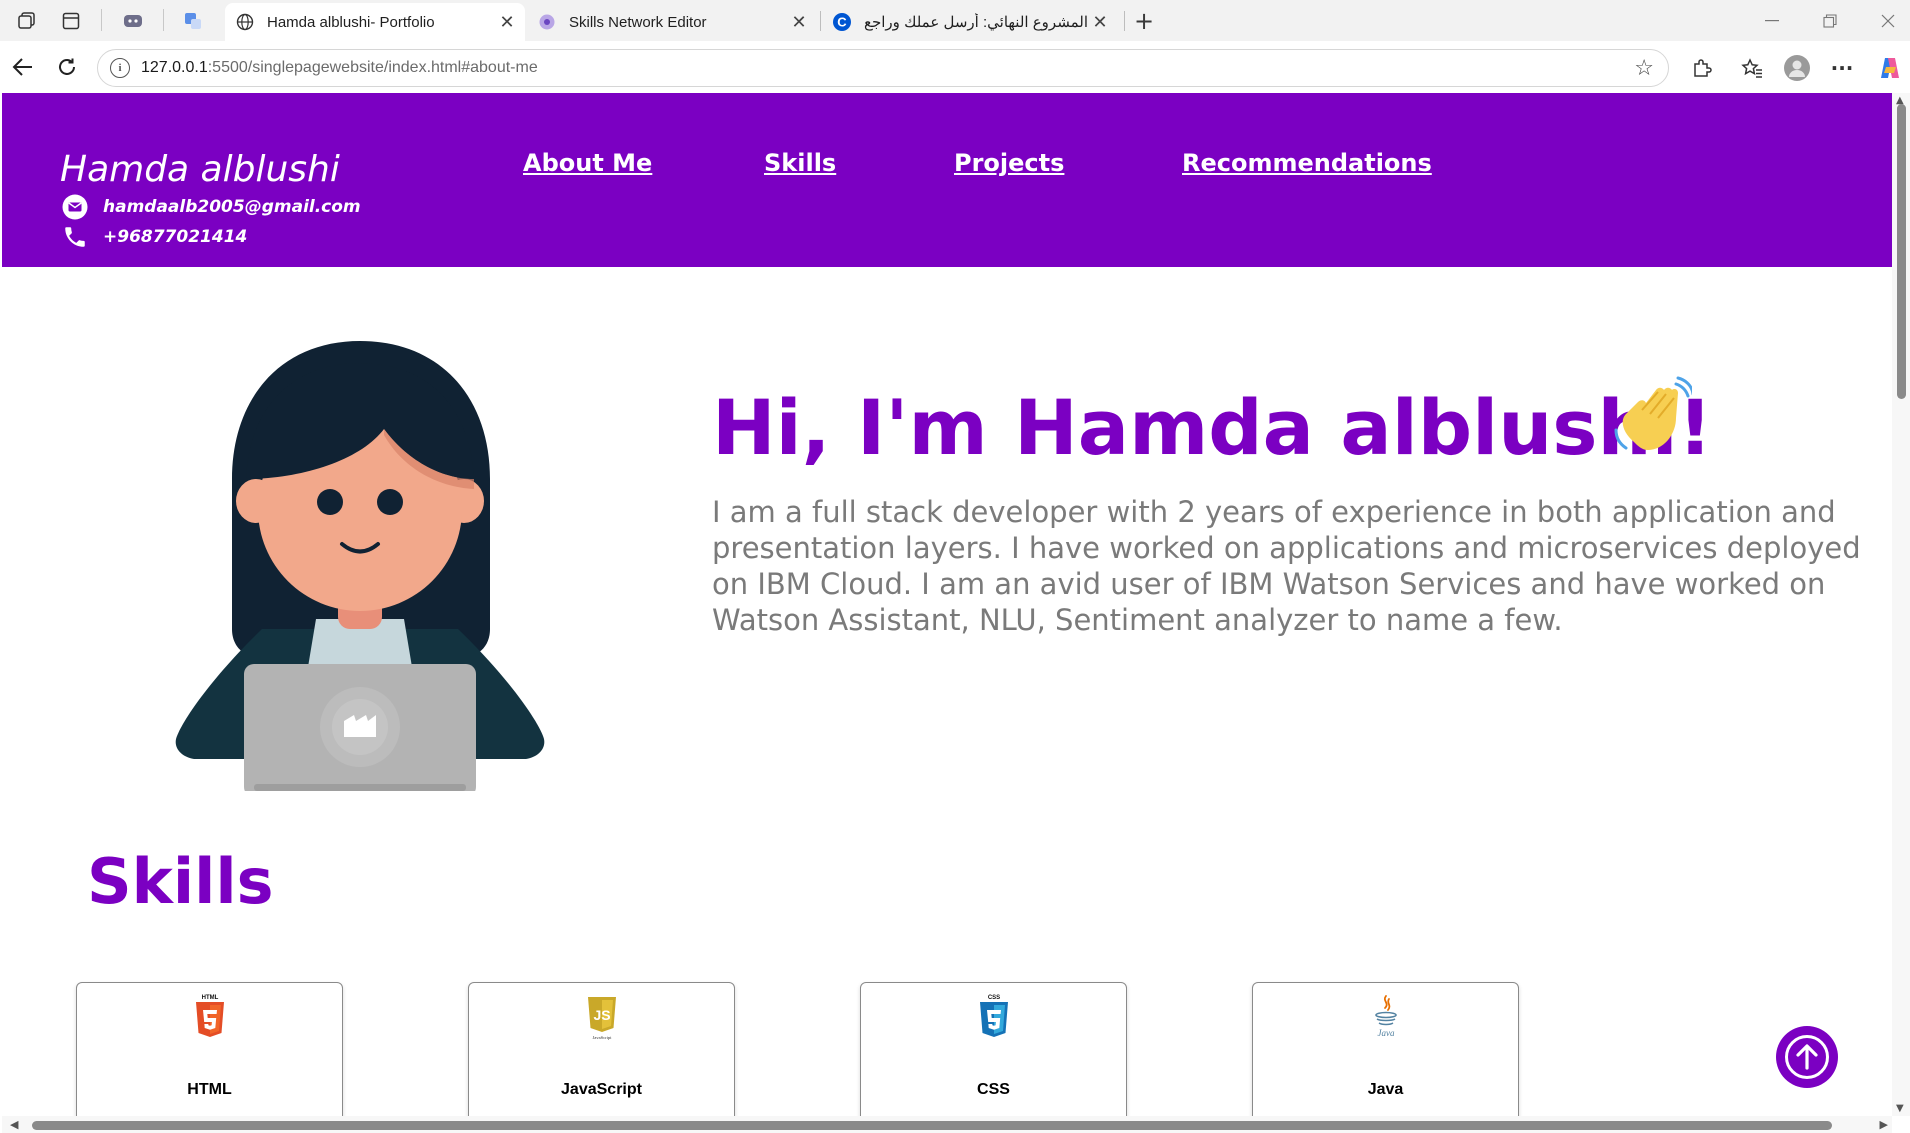  Describe the element at coordinates (638, 22) in the screenshot. I see `tab-title: Skills Network Editor` at that location.